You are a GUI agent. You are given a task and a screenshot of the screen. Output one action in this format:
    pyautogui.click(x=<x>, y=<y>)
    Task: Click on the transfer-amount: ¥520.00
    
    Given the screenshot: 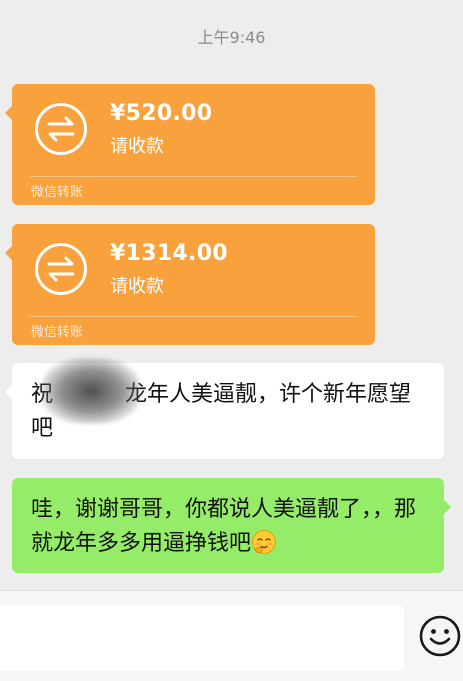 What is the action you would take?
    pyautogui.click(x=161, y=113)
    